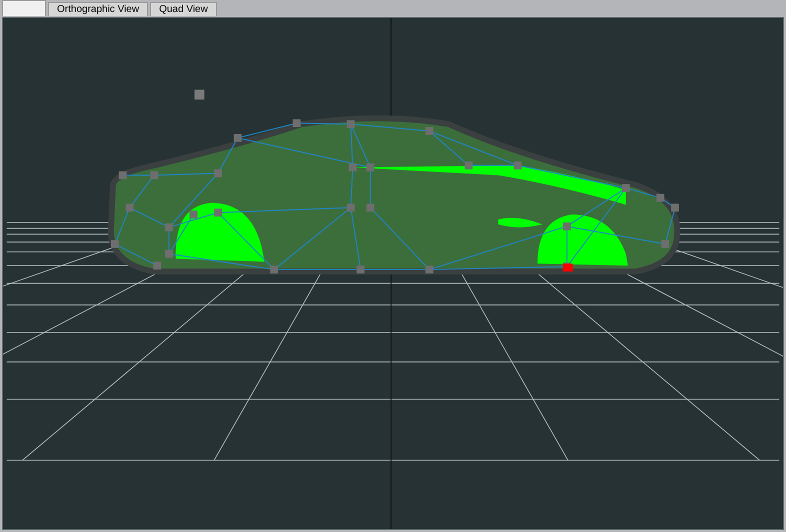 Image resolution: width=786 pixels, height=532 pixels. Describe the element at coordinates (24, 8) in the screenshot. I see `view-tab` at that location.